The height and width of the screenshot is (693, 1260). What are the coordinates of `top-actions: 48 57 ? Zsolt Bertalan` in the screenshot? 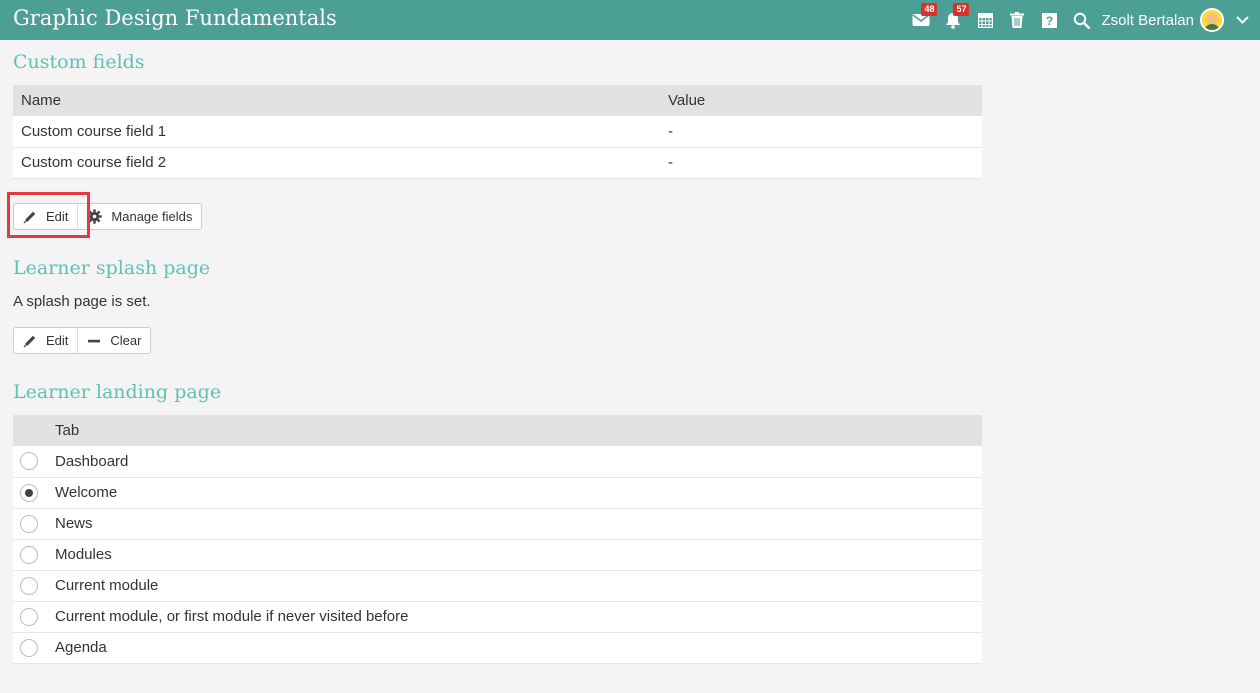 It's located at (1082, 20).